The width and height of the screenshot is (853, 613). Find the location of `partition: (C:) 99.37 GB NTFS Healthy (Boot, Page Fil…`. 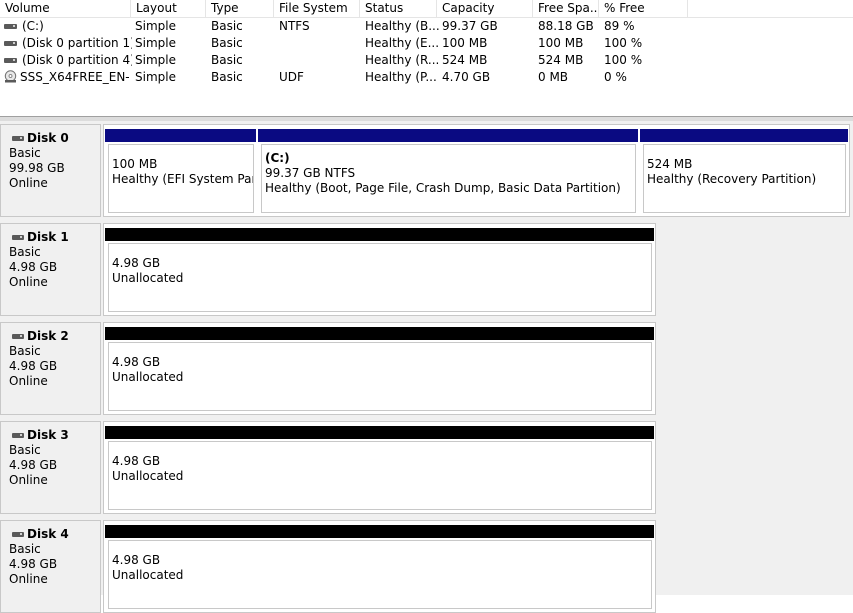

partition: (C:) 99.37 GB NTFS Healthy (Boot, Page Fil… is located at coordinates (448, 170).